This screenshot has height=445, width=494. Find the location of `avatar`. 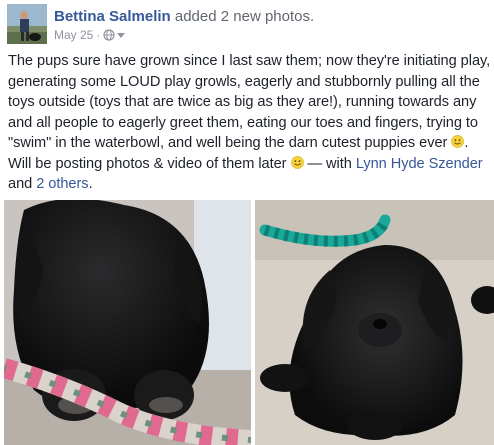

avatar is located at coordinates (27, 24).